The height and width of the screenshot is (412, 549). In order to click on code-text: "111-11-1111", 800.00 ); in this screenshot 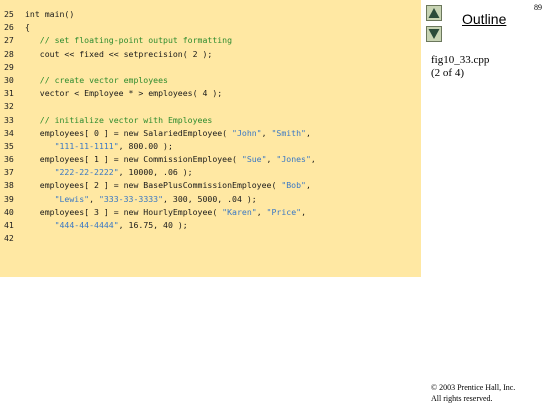, I will do `click(99, 146)`.